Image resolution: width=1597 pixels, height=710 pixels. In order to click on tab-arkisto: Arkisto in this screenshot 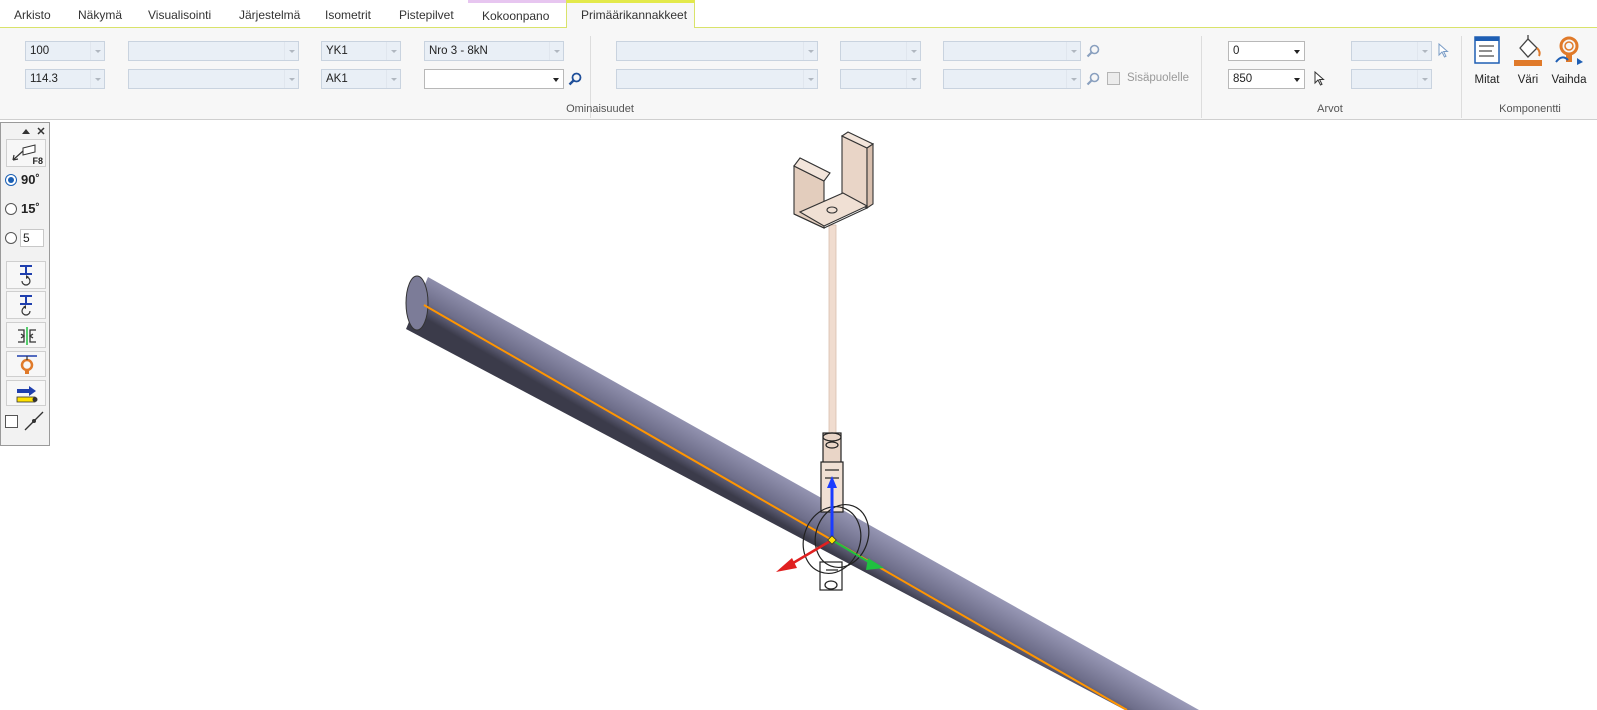, I will do `click(32, 14)`.